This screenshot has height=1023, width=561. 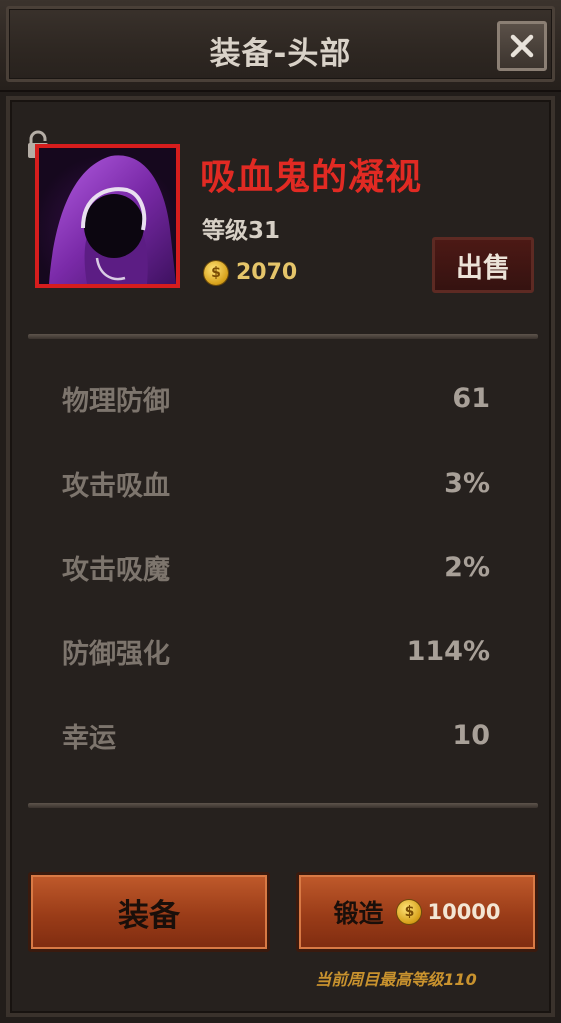 I want to click on stat-value: 3%, so click(x=467, y=483).